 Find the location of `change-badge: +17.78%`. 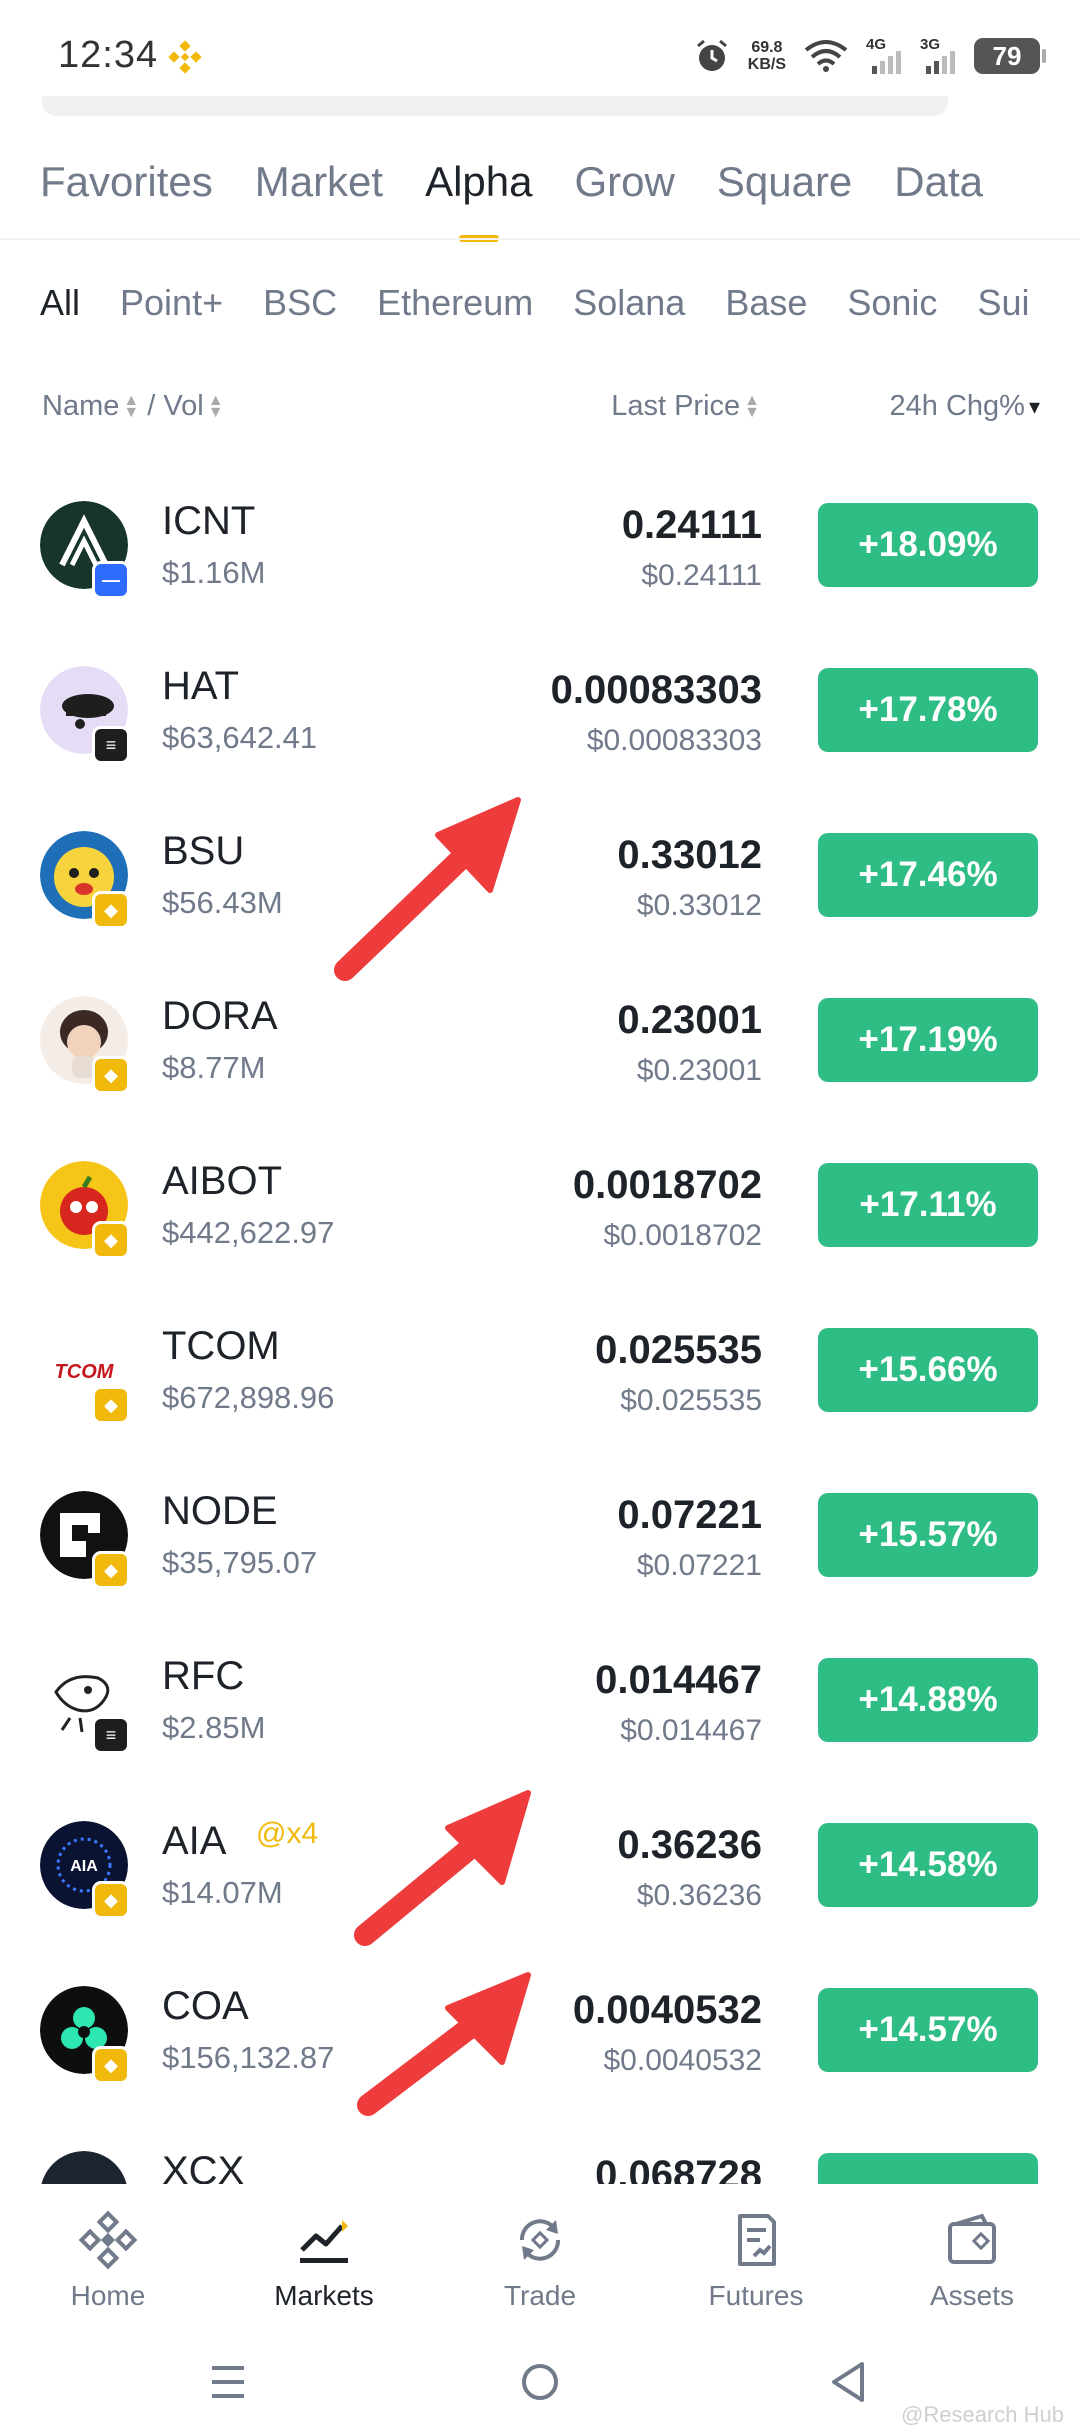

change-badge: +17.78% is located at coordinates (928, 710).